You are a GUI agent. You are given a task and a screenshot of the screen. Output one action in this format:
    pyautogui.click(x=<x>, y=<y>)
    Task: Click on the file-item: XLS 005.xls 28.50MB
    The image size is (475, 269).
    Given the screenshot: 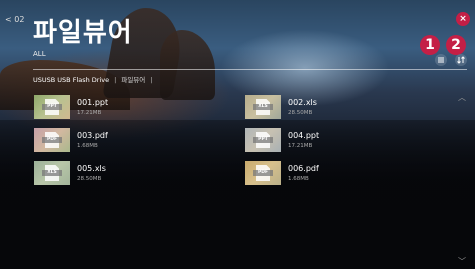 What is the action you would take?
    pyautogui.click(x=70, y=173)
    